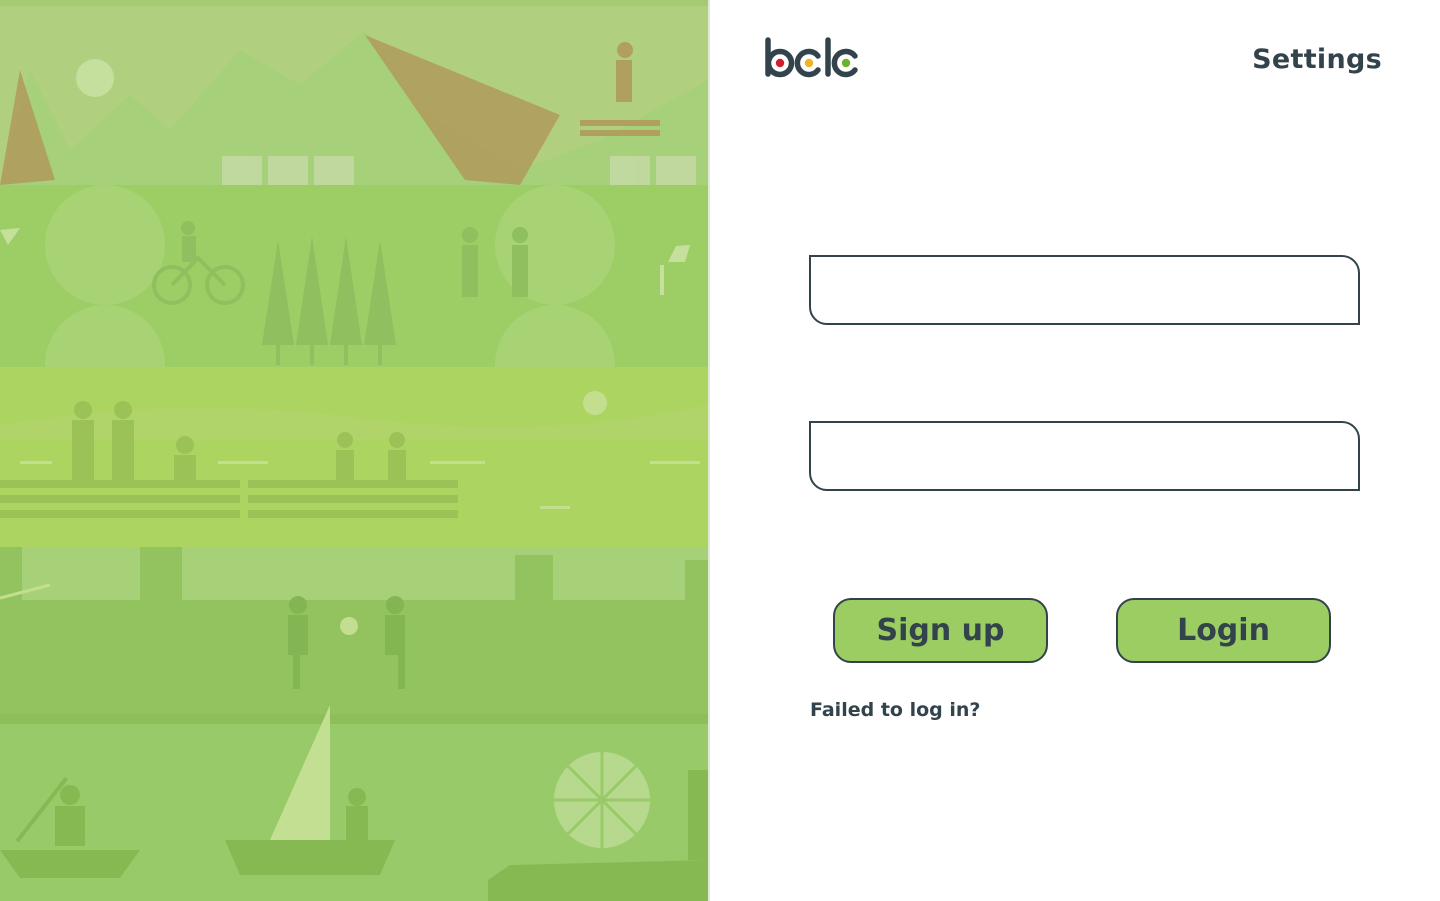  Describe the element at coordinates (1317, 59) in the screenshot. I see `settings-link: Settings` at that location.